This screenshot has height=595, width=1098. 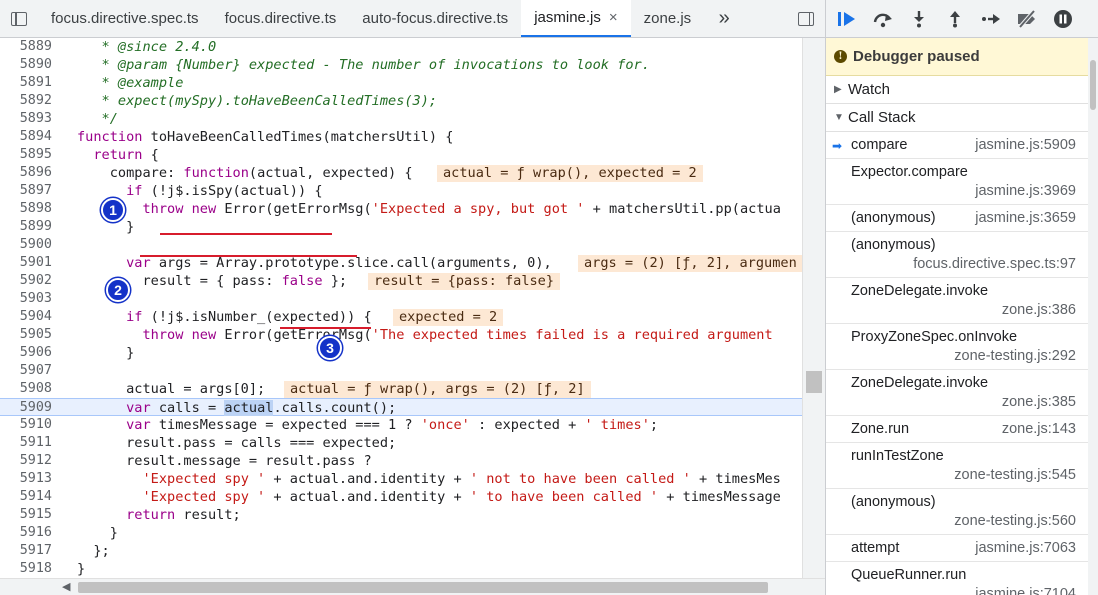 I want to click on code-line: 5907, so click(x=401, y=371).